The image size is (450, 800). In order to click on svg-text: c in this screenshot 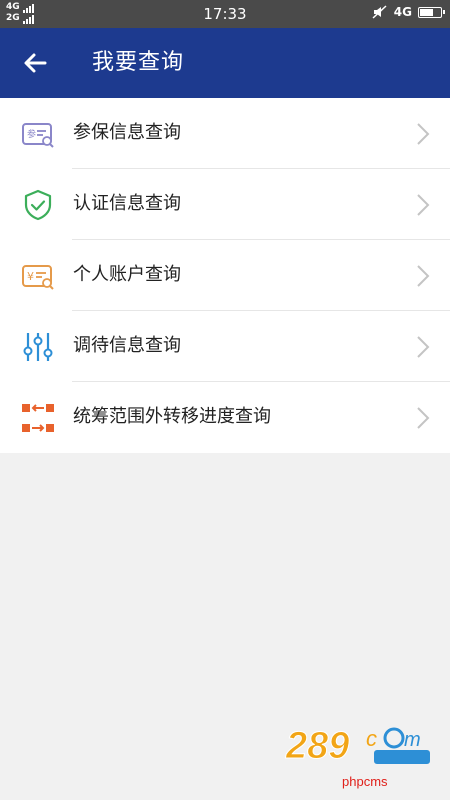, I will do `click(371, 738)`.